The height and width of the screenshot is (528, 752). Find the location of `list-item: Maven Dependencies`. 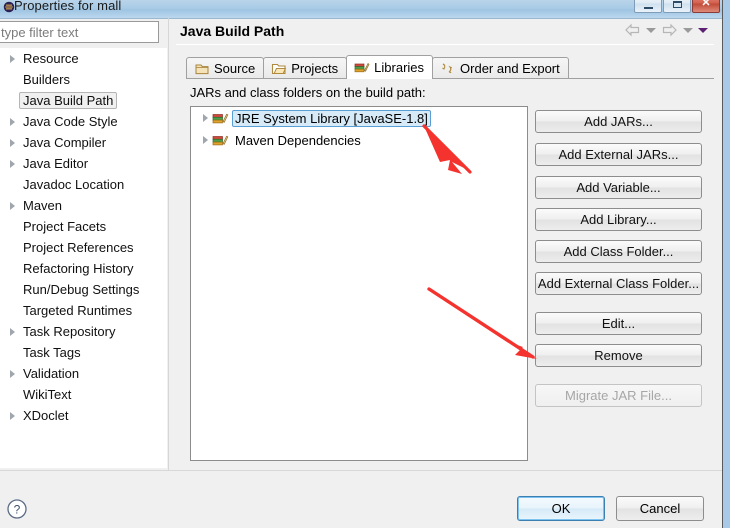

list-item: Maven Dependencies is located at coordinates (359, 140).